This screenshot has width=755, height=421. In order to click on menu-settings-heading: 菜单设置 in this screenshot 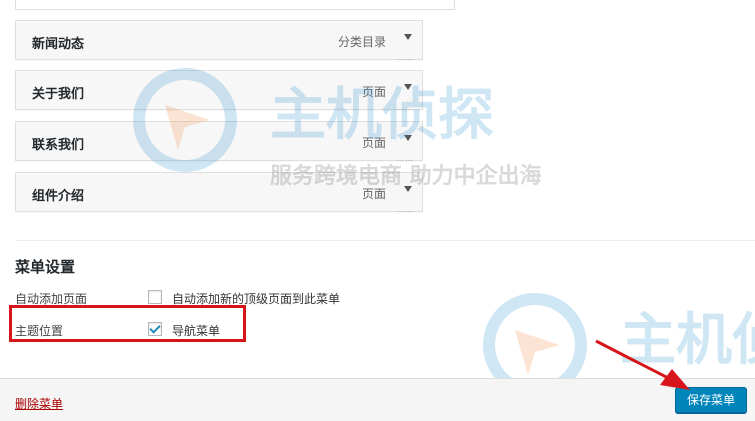, I will do `click(45, 267)`.